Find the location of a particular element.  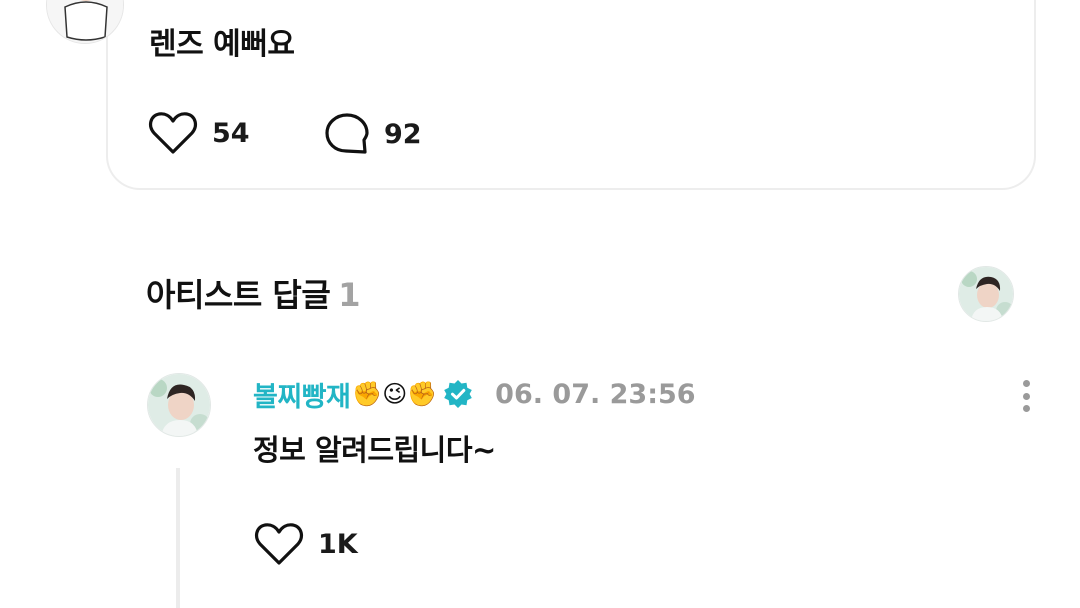

more-options-button is located at coordinates (1026, 396).